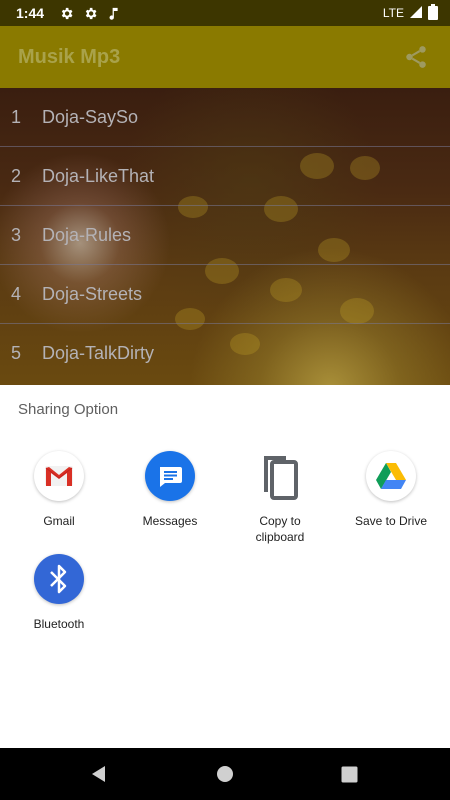  Describe the element at coordinates (59, 521) in the screenshot. I see `share-target-label: Gmail` at that location.